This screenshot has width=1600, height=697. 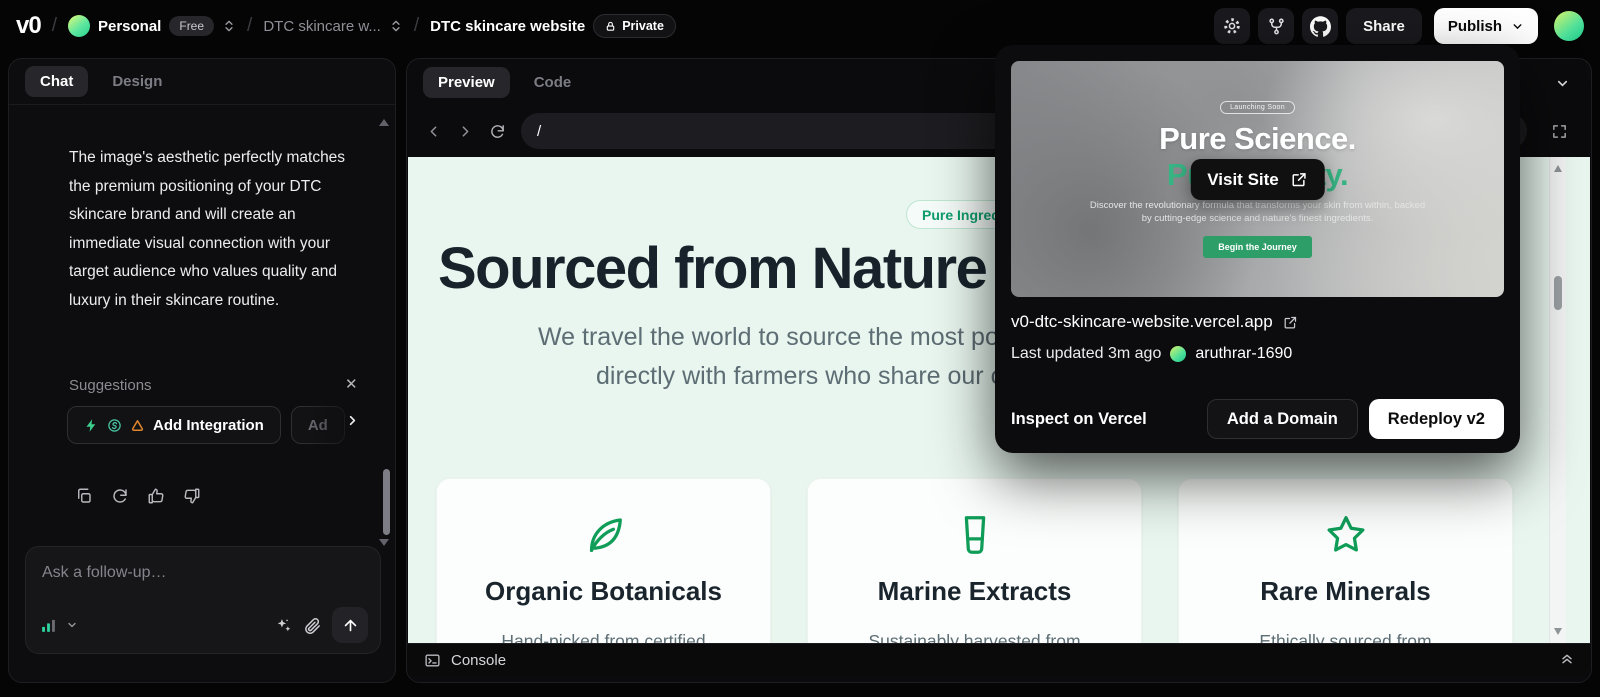 What do you see at coordinates (974, 591) in the screenshot?
I see `site-card-title: Marine Extracts` at bounding box center [974, 591].